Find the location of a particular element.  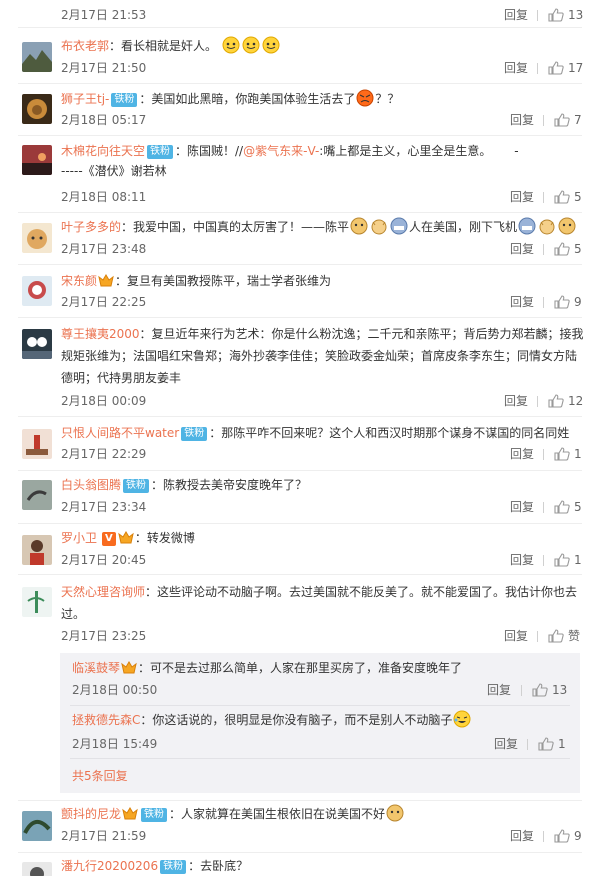

mask-emoji-icon is located at coordinates (399, 226).